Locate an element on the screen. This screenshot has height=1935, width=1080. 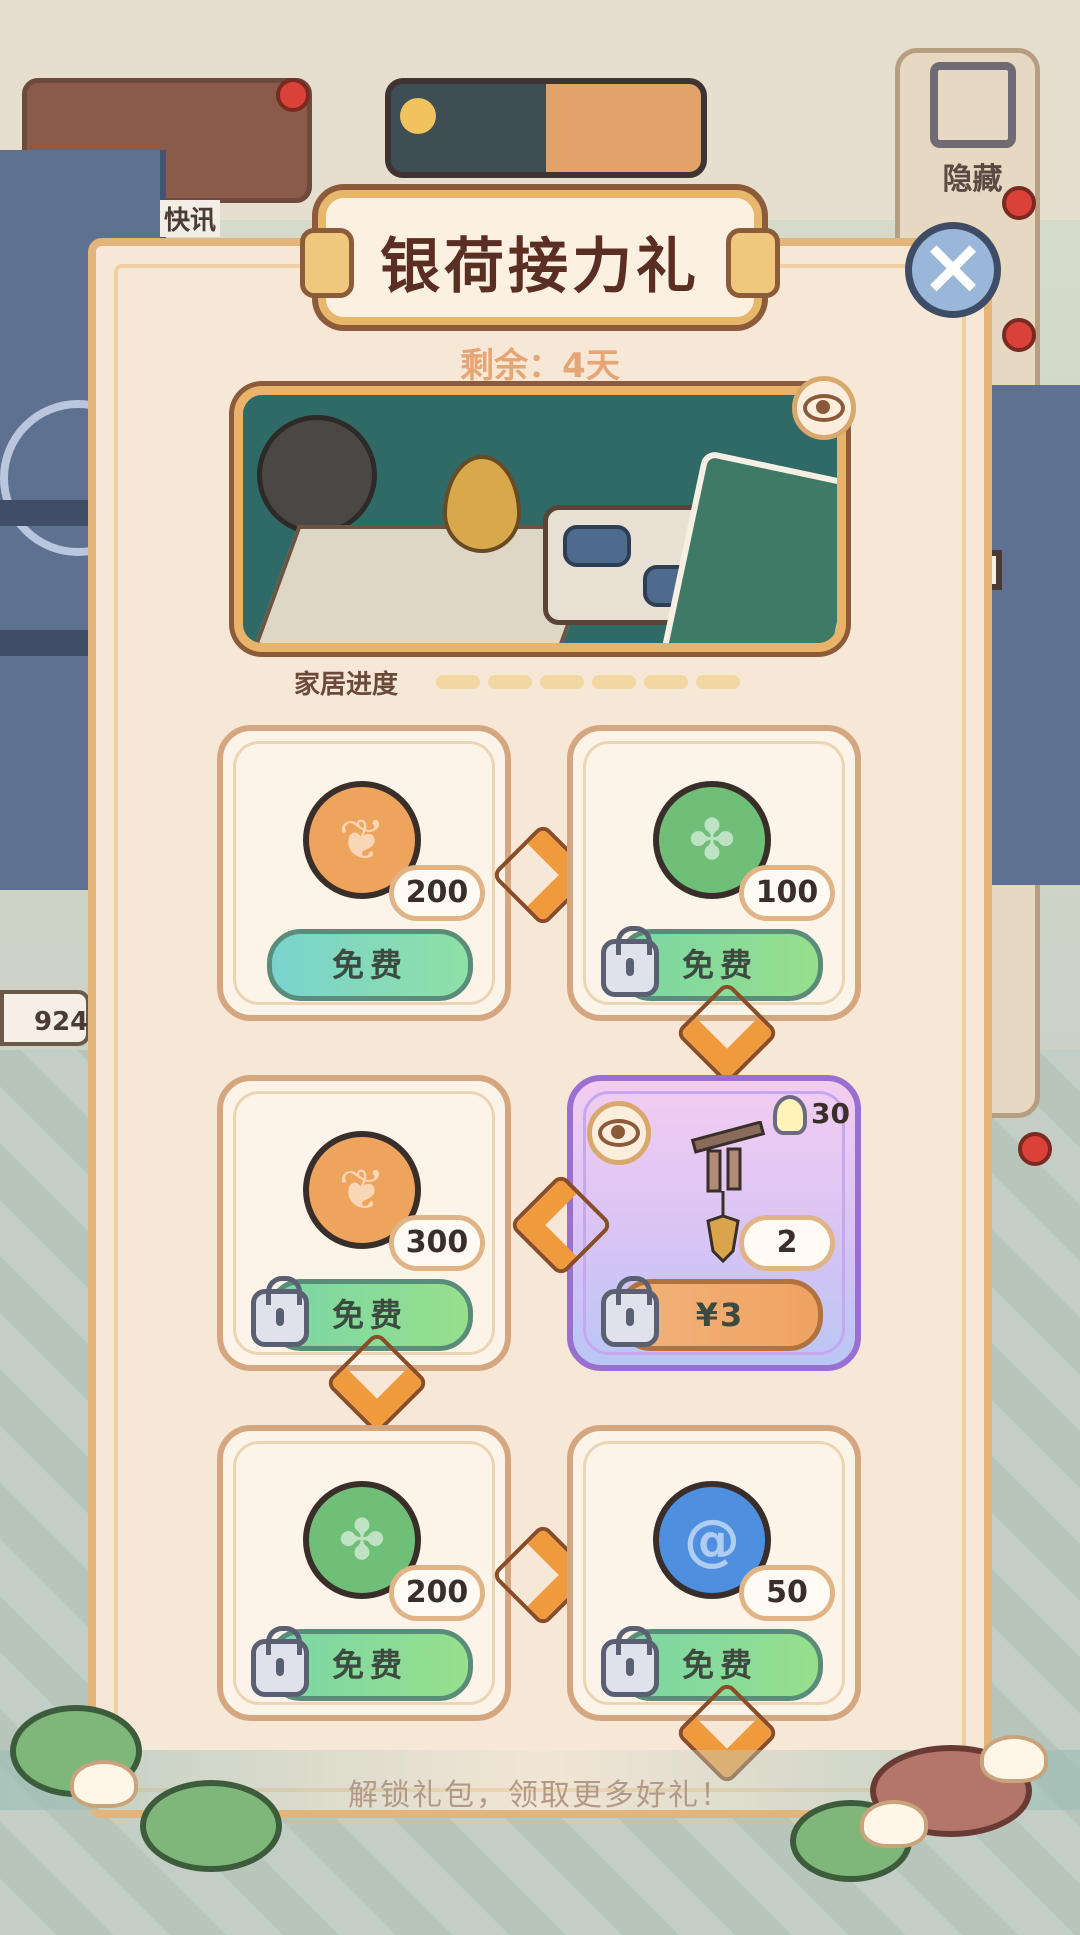
cushion-decoration is located at coordinates (597, 546).